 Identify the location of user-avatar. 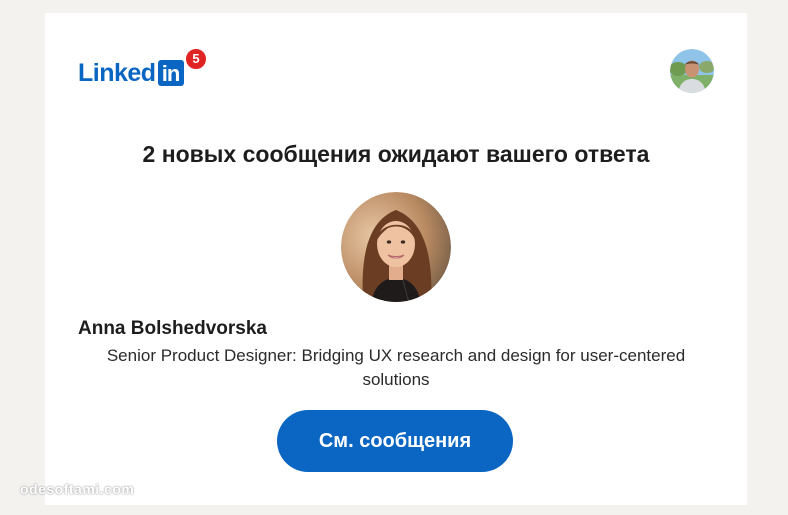
(692, 71).